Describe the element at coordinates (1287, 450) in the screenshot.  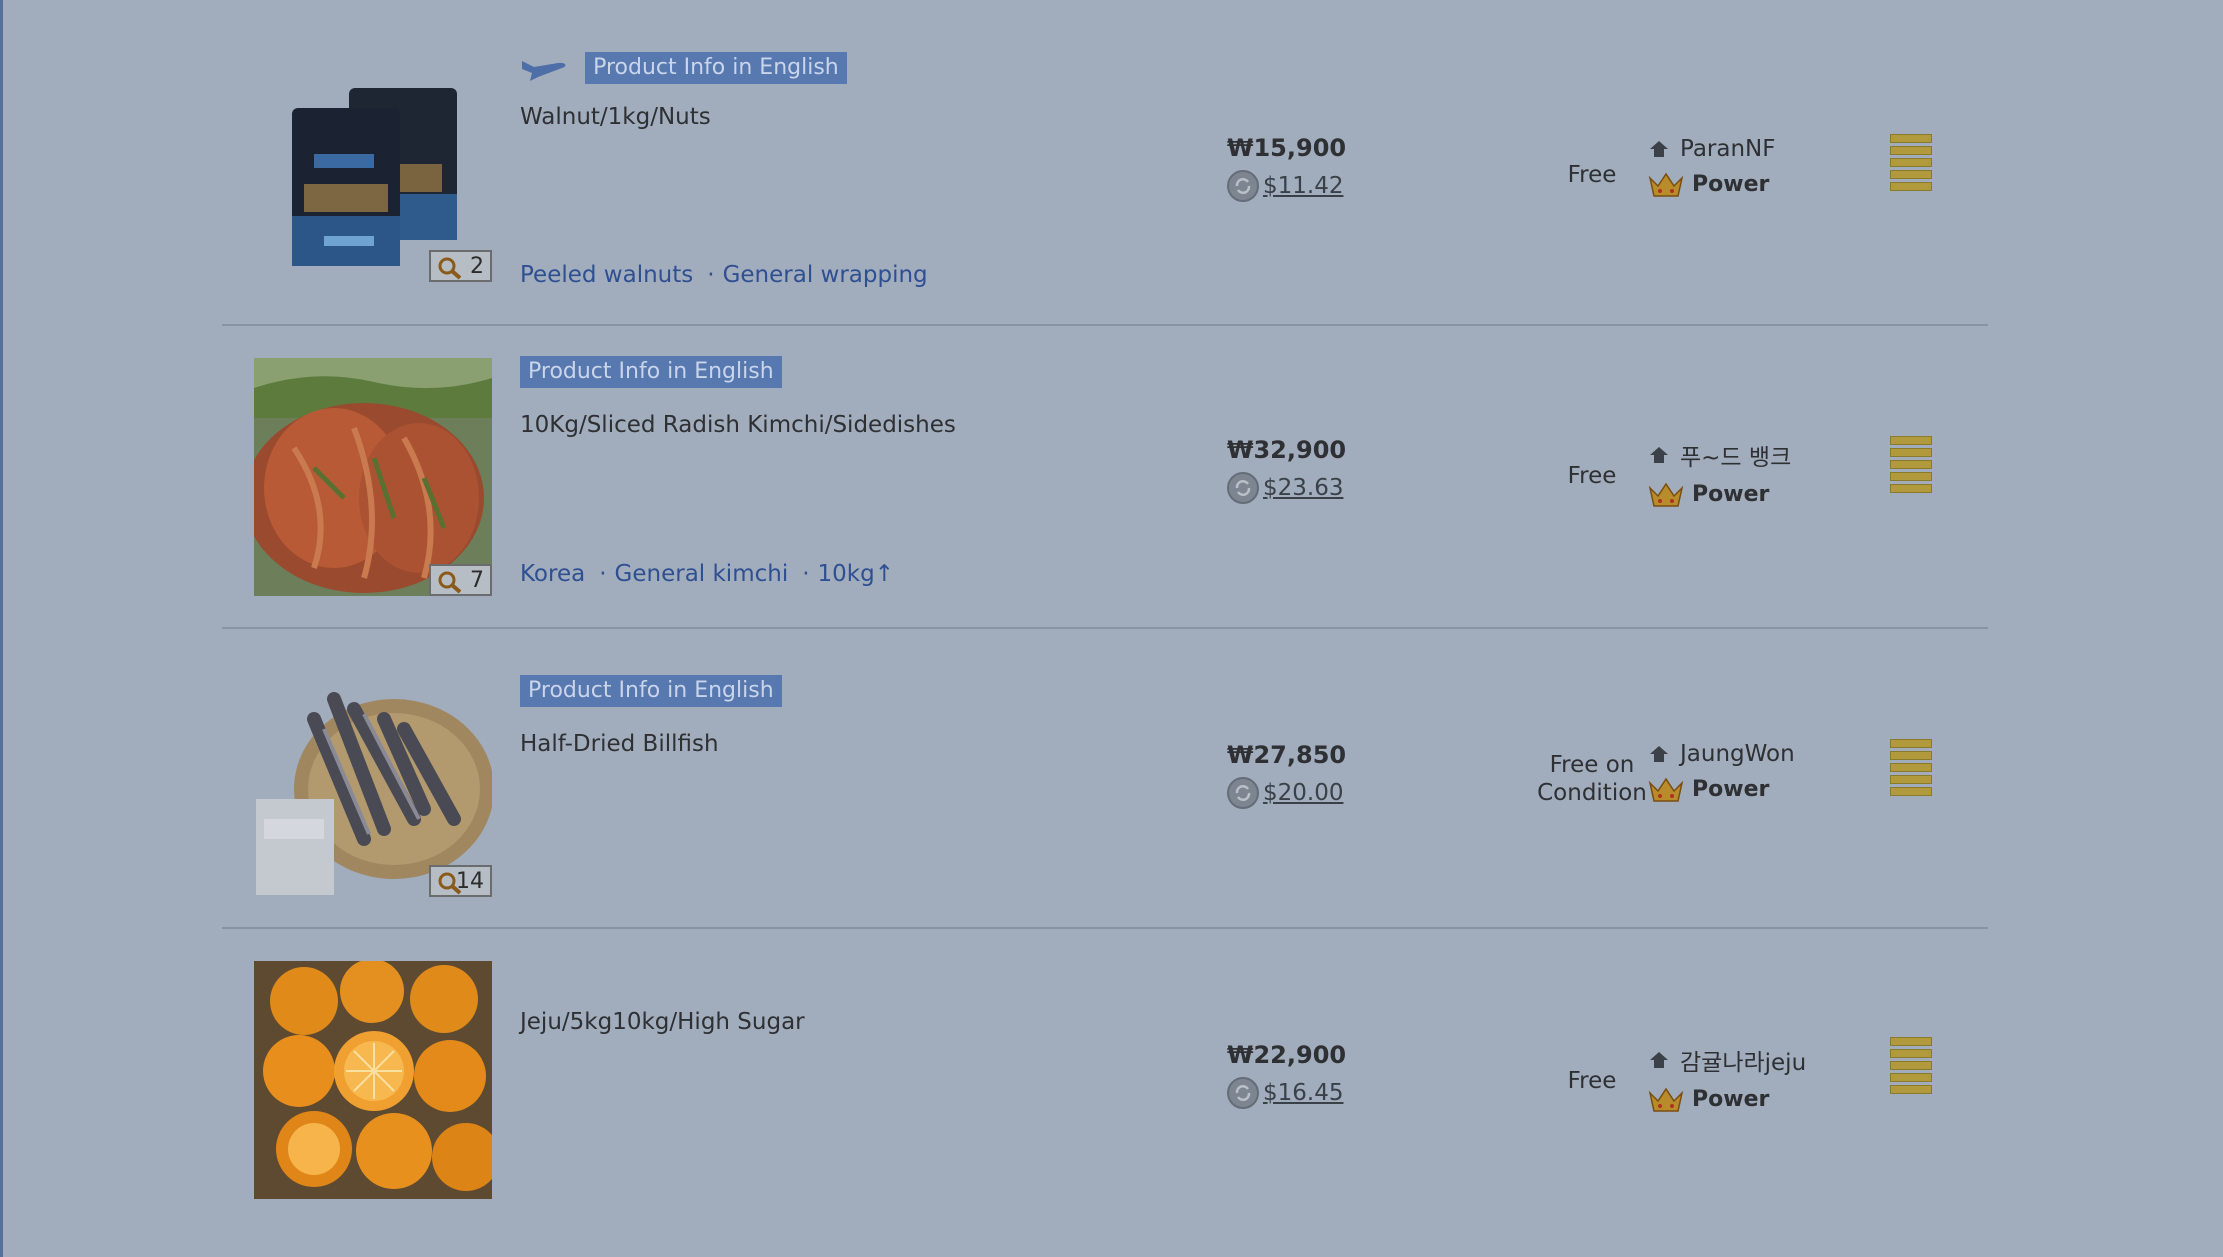
I see `price-krw: ₩32,900` at that location.